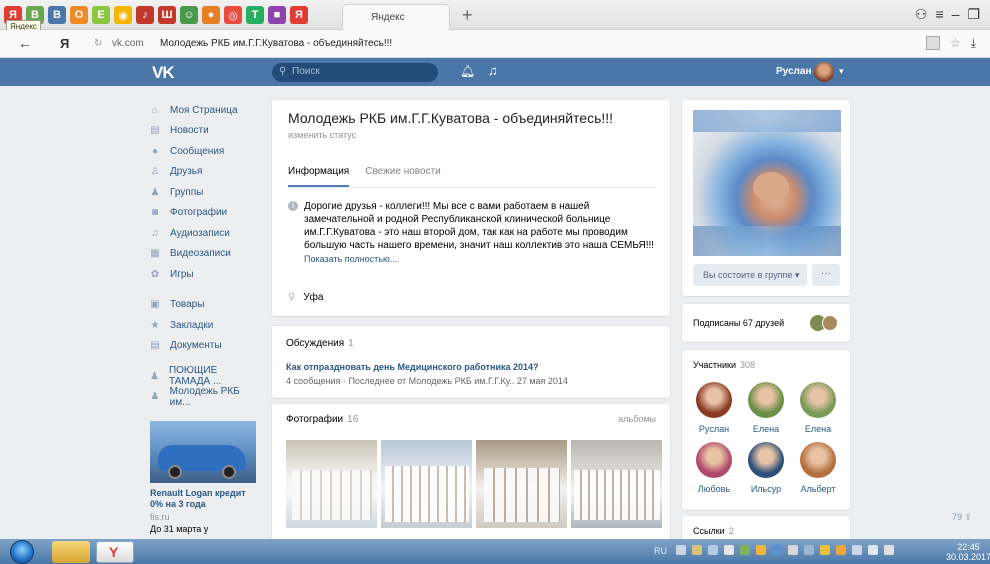 The width and height of the screenshot is (990, 564). I want to click on members-heading: Участники 308, so click(724, 365).